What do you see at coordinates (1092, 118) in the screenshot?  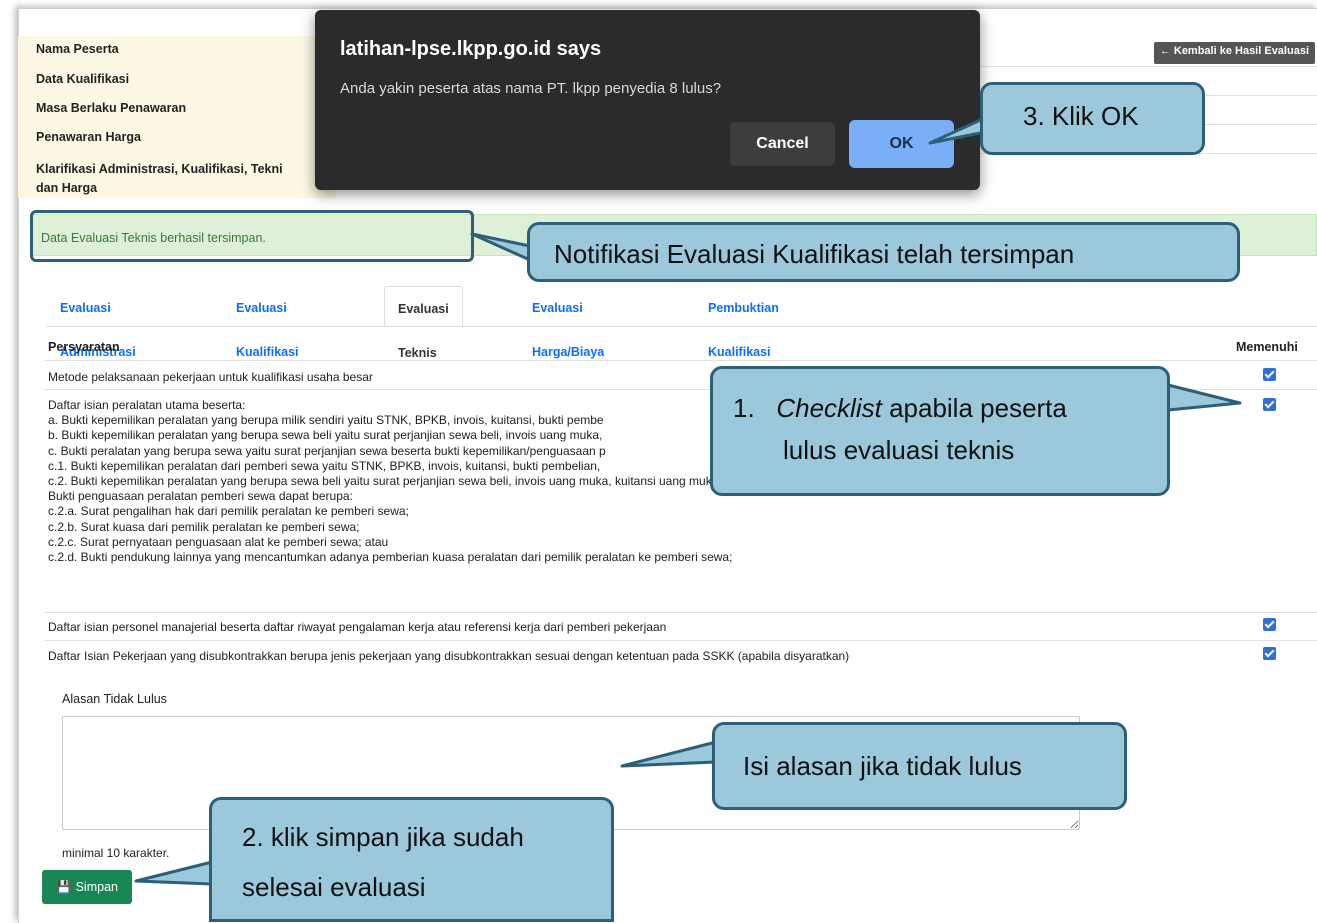 I see `callout-klik-ok: 3. Klik OK` at bounding box center [1092, 118].